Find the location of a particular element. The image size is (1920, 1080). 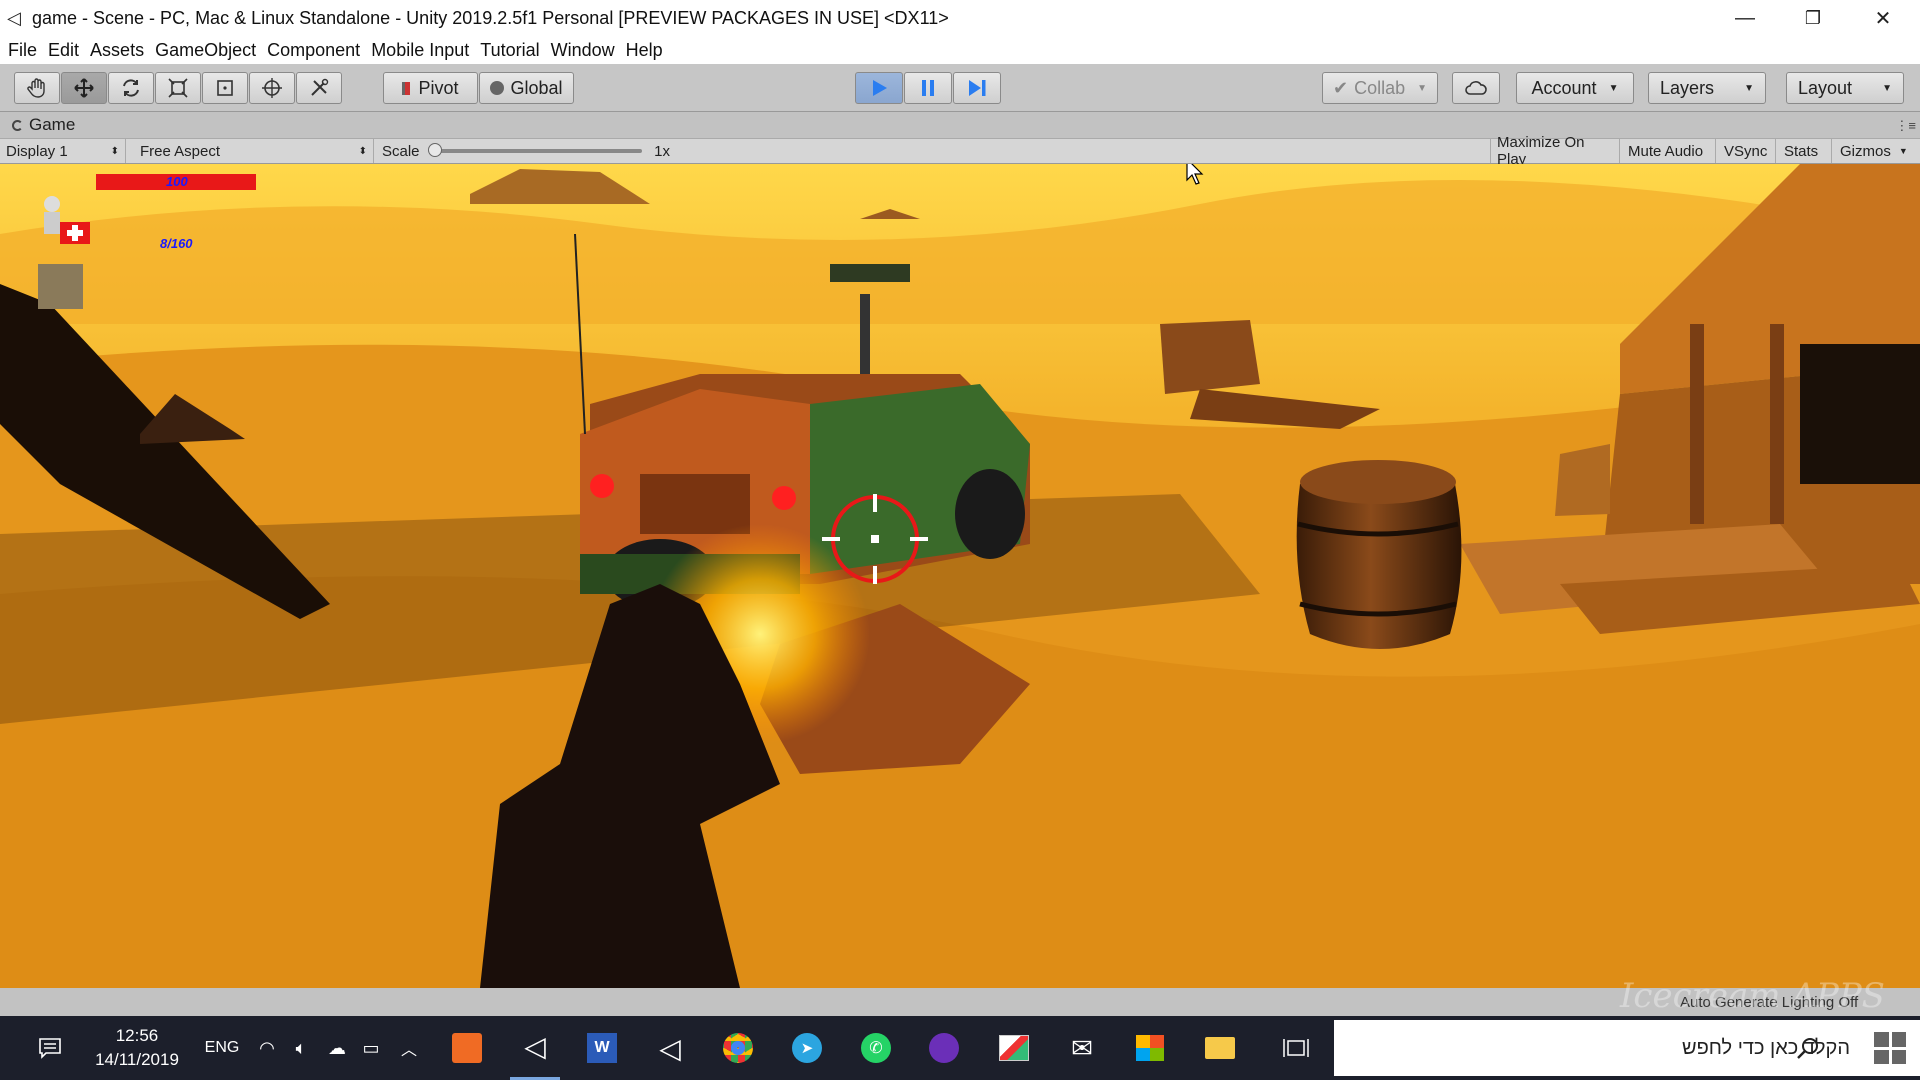

podcast-app is located at coordinates (944, 1048).